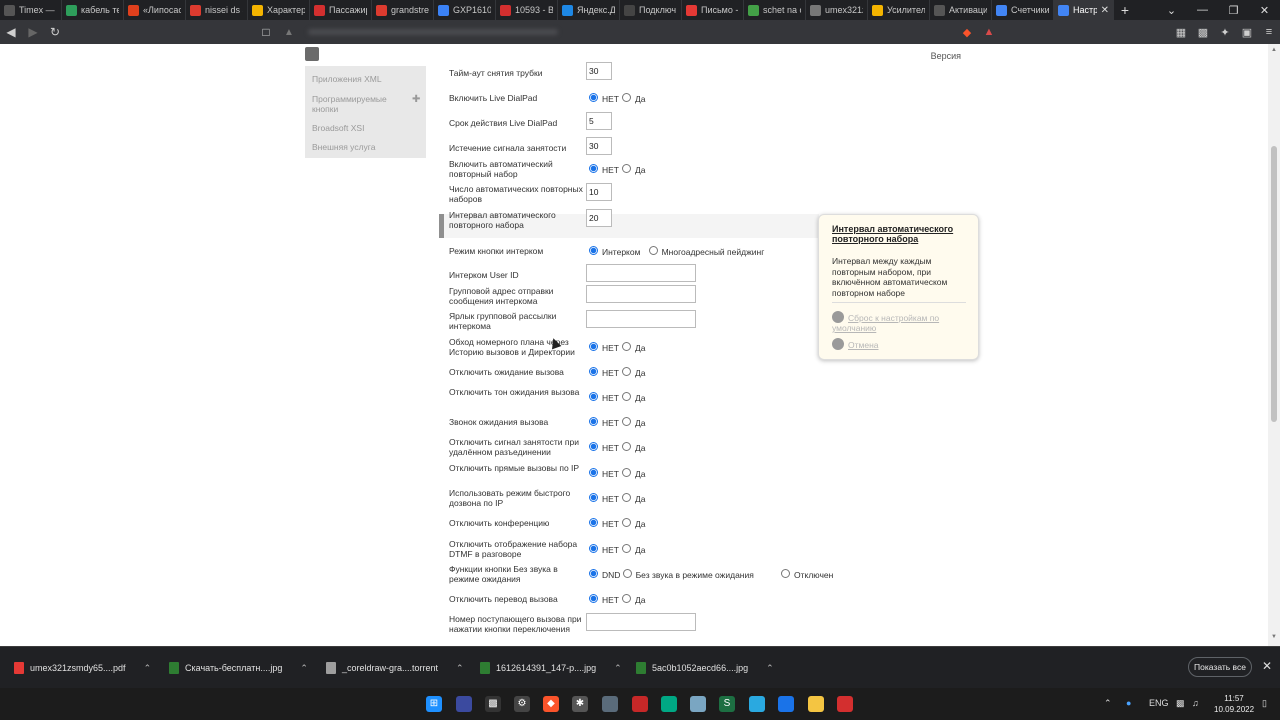  Describe the element at coordinates (897, 322) in the screenshot. I see `reset-default-link: Сброс к настройкам по умолчанию` at that location.